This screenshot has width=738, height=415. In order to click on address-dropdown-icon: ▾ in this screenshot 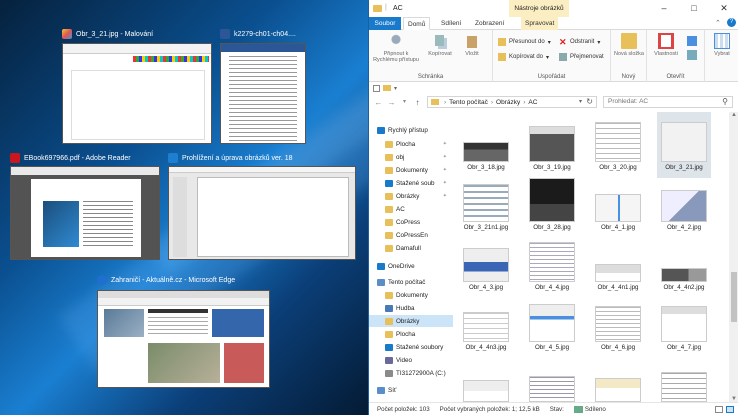, I will do `click(580, 101)`.